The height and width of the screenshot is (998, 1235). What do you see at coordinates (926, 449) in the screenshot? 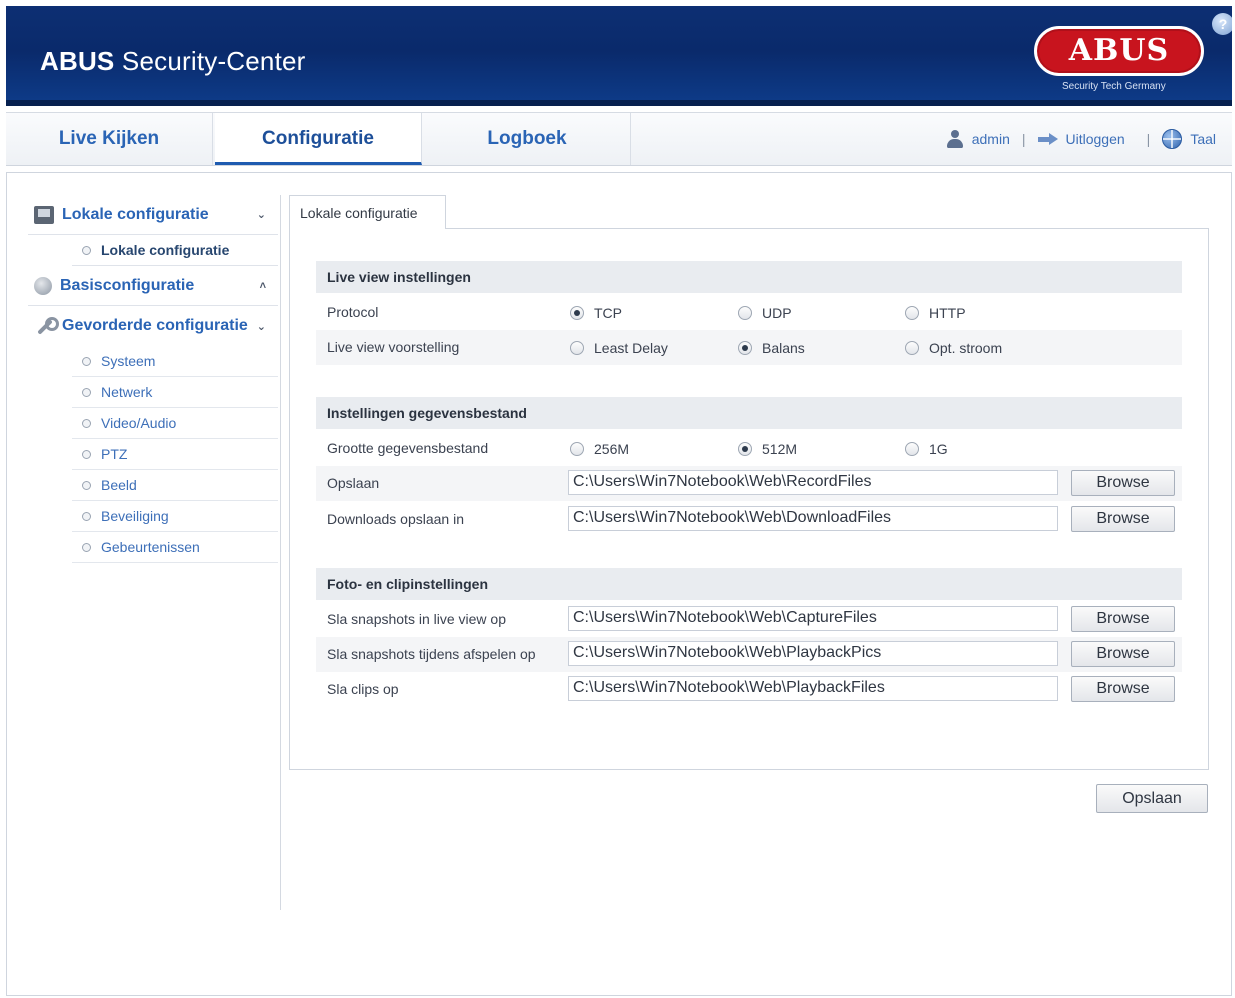
I see `radio-1g: 1G` at bounding box center [926, 449].